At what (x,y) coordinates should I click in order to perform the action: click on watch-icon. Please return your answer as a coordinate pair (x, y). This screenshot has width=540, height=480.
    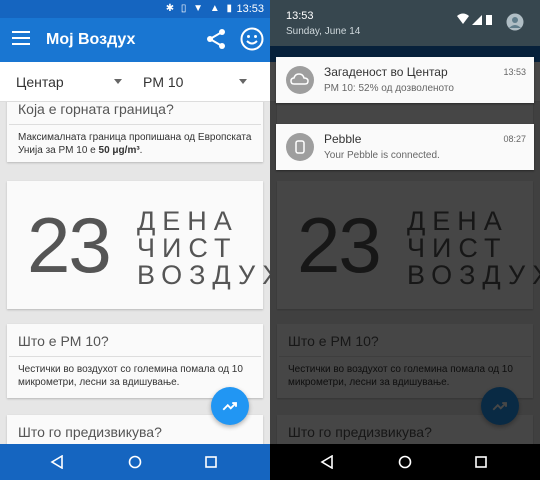
    Looking at the image, I should click on (300, 147).